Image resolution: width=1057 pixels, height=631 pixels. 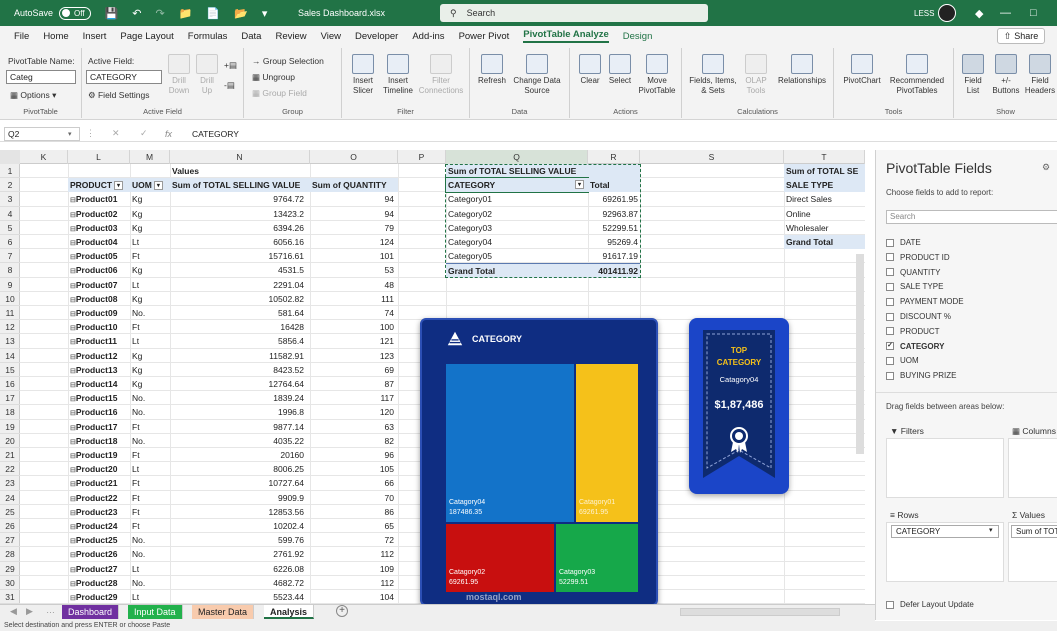 What do you see at coordinates (566, 36) in the screenshot?
I see `tab-pivottable-analyze: PivotTable Analyze` at bounding box center [566, 36].